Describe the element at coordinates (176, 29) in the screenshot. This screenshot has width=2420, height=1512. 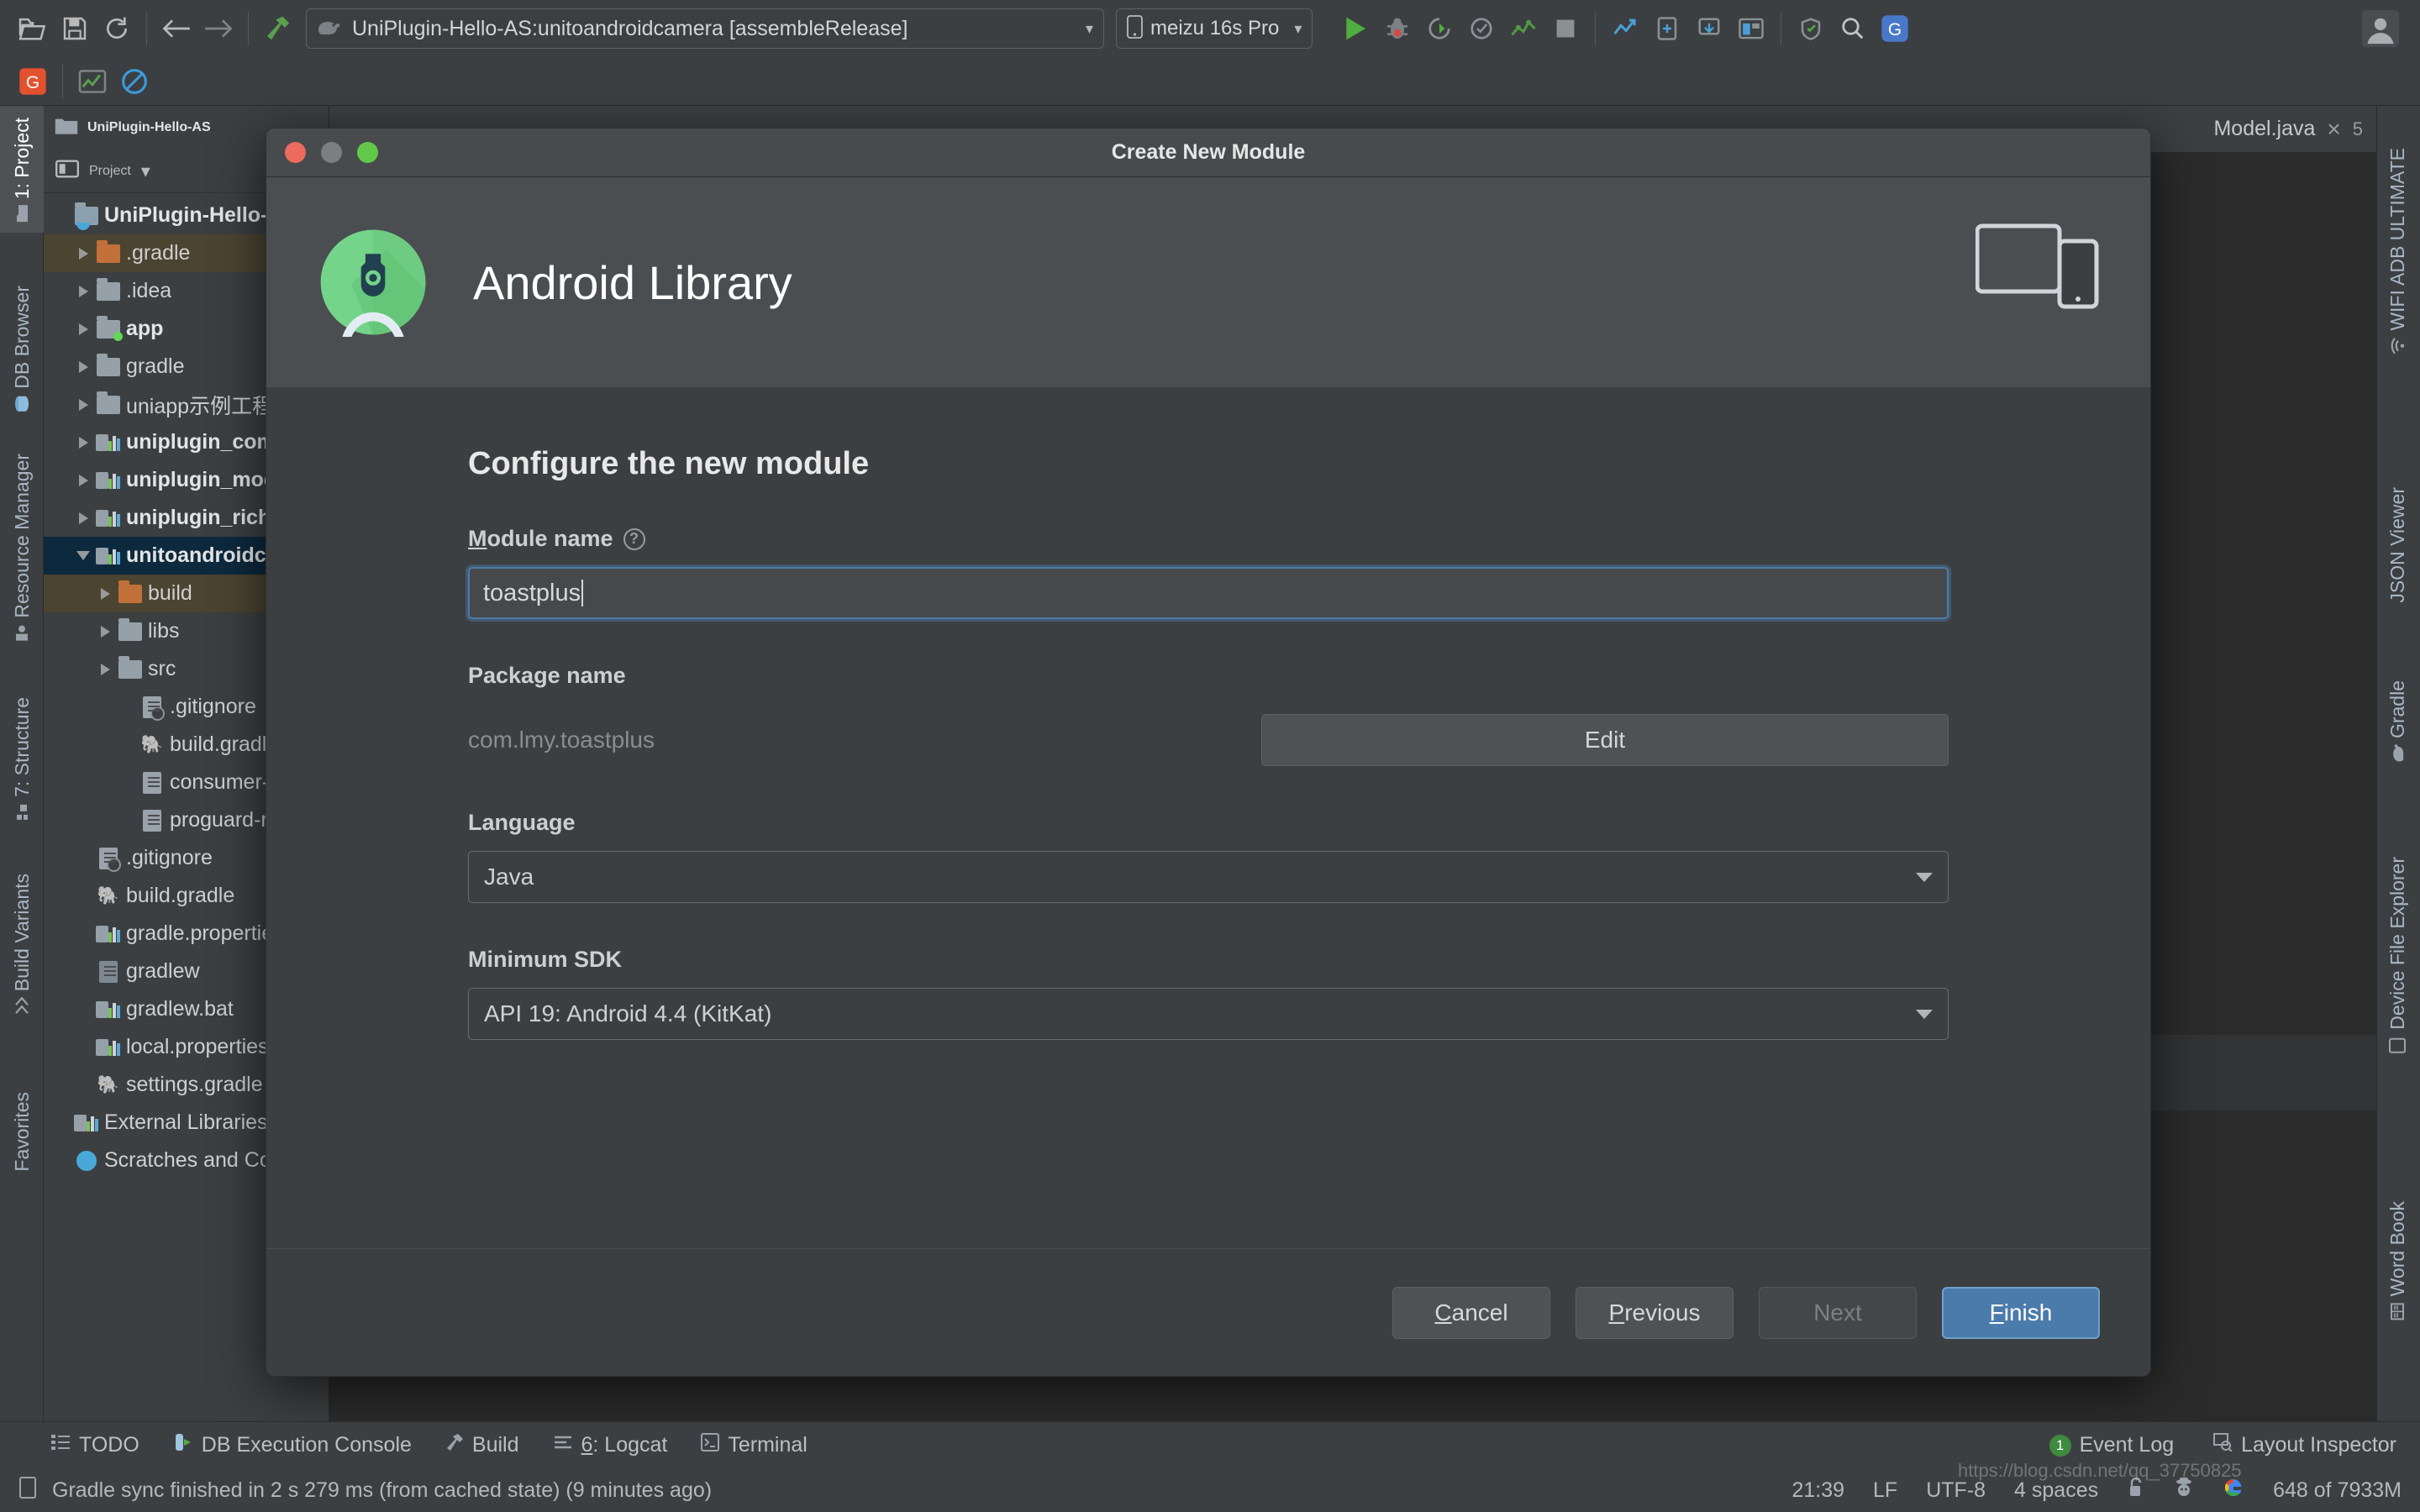
I see `back-arrow-icon` at that location.